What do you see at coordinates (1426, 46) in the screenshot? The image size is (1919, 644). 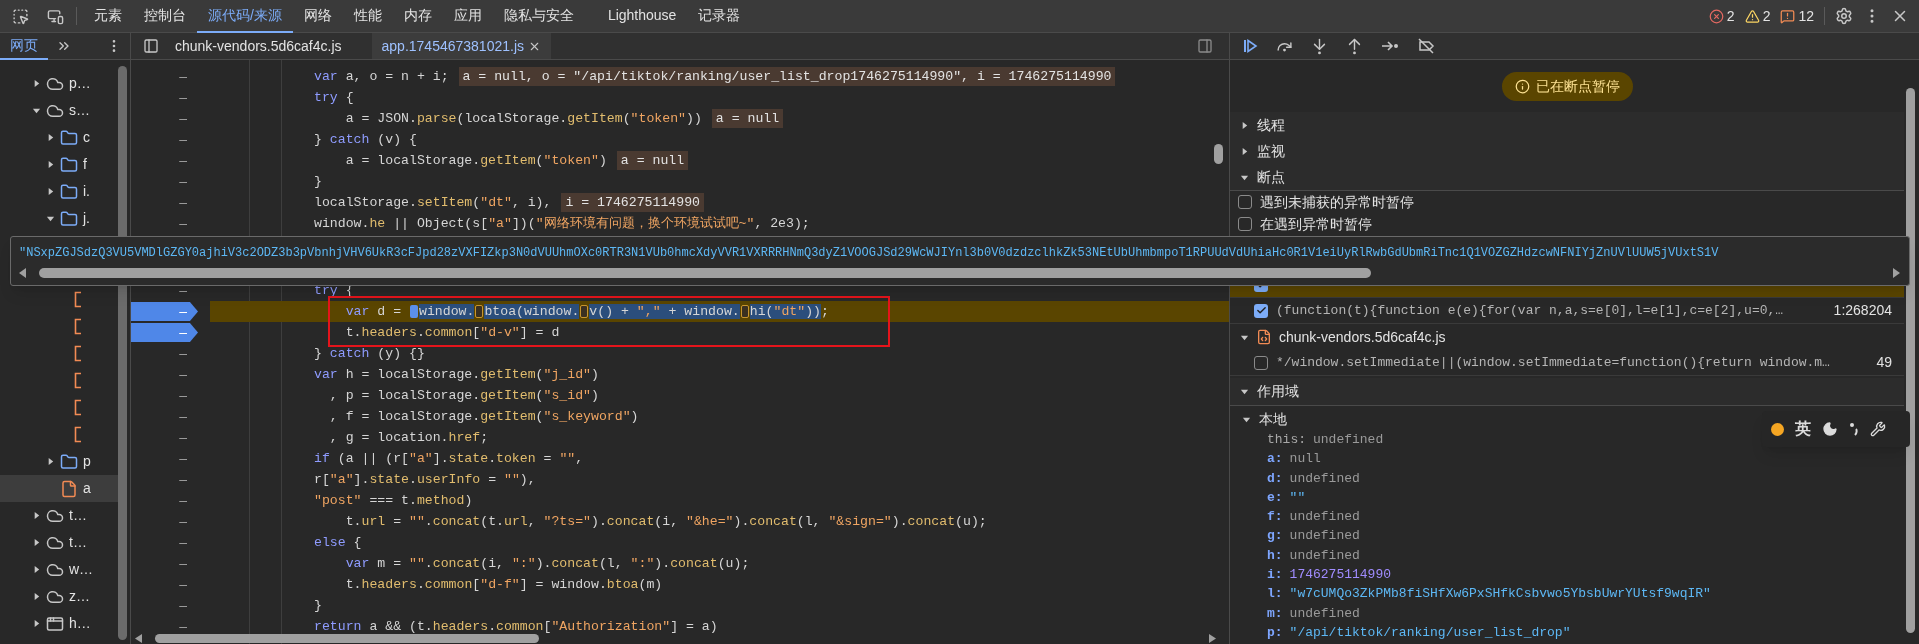 I see `deactivate-breakpoints-icon` at bounding box center [1426, 46].